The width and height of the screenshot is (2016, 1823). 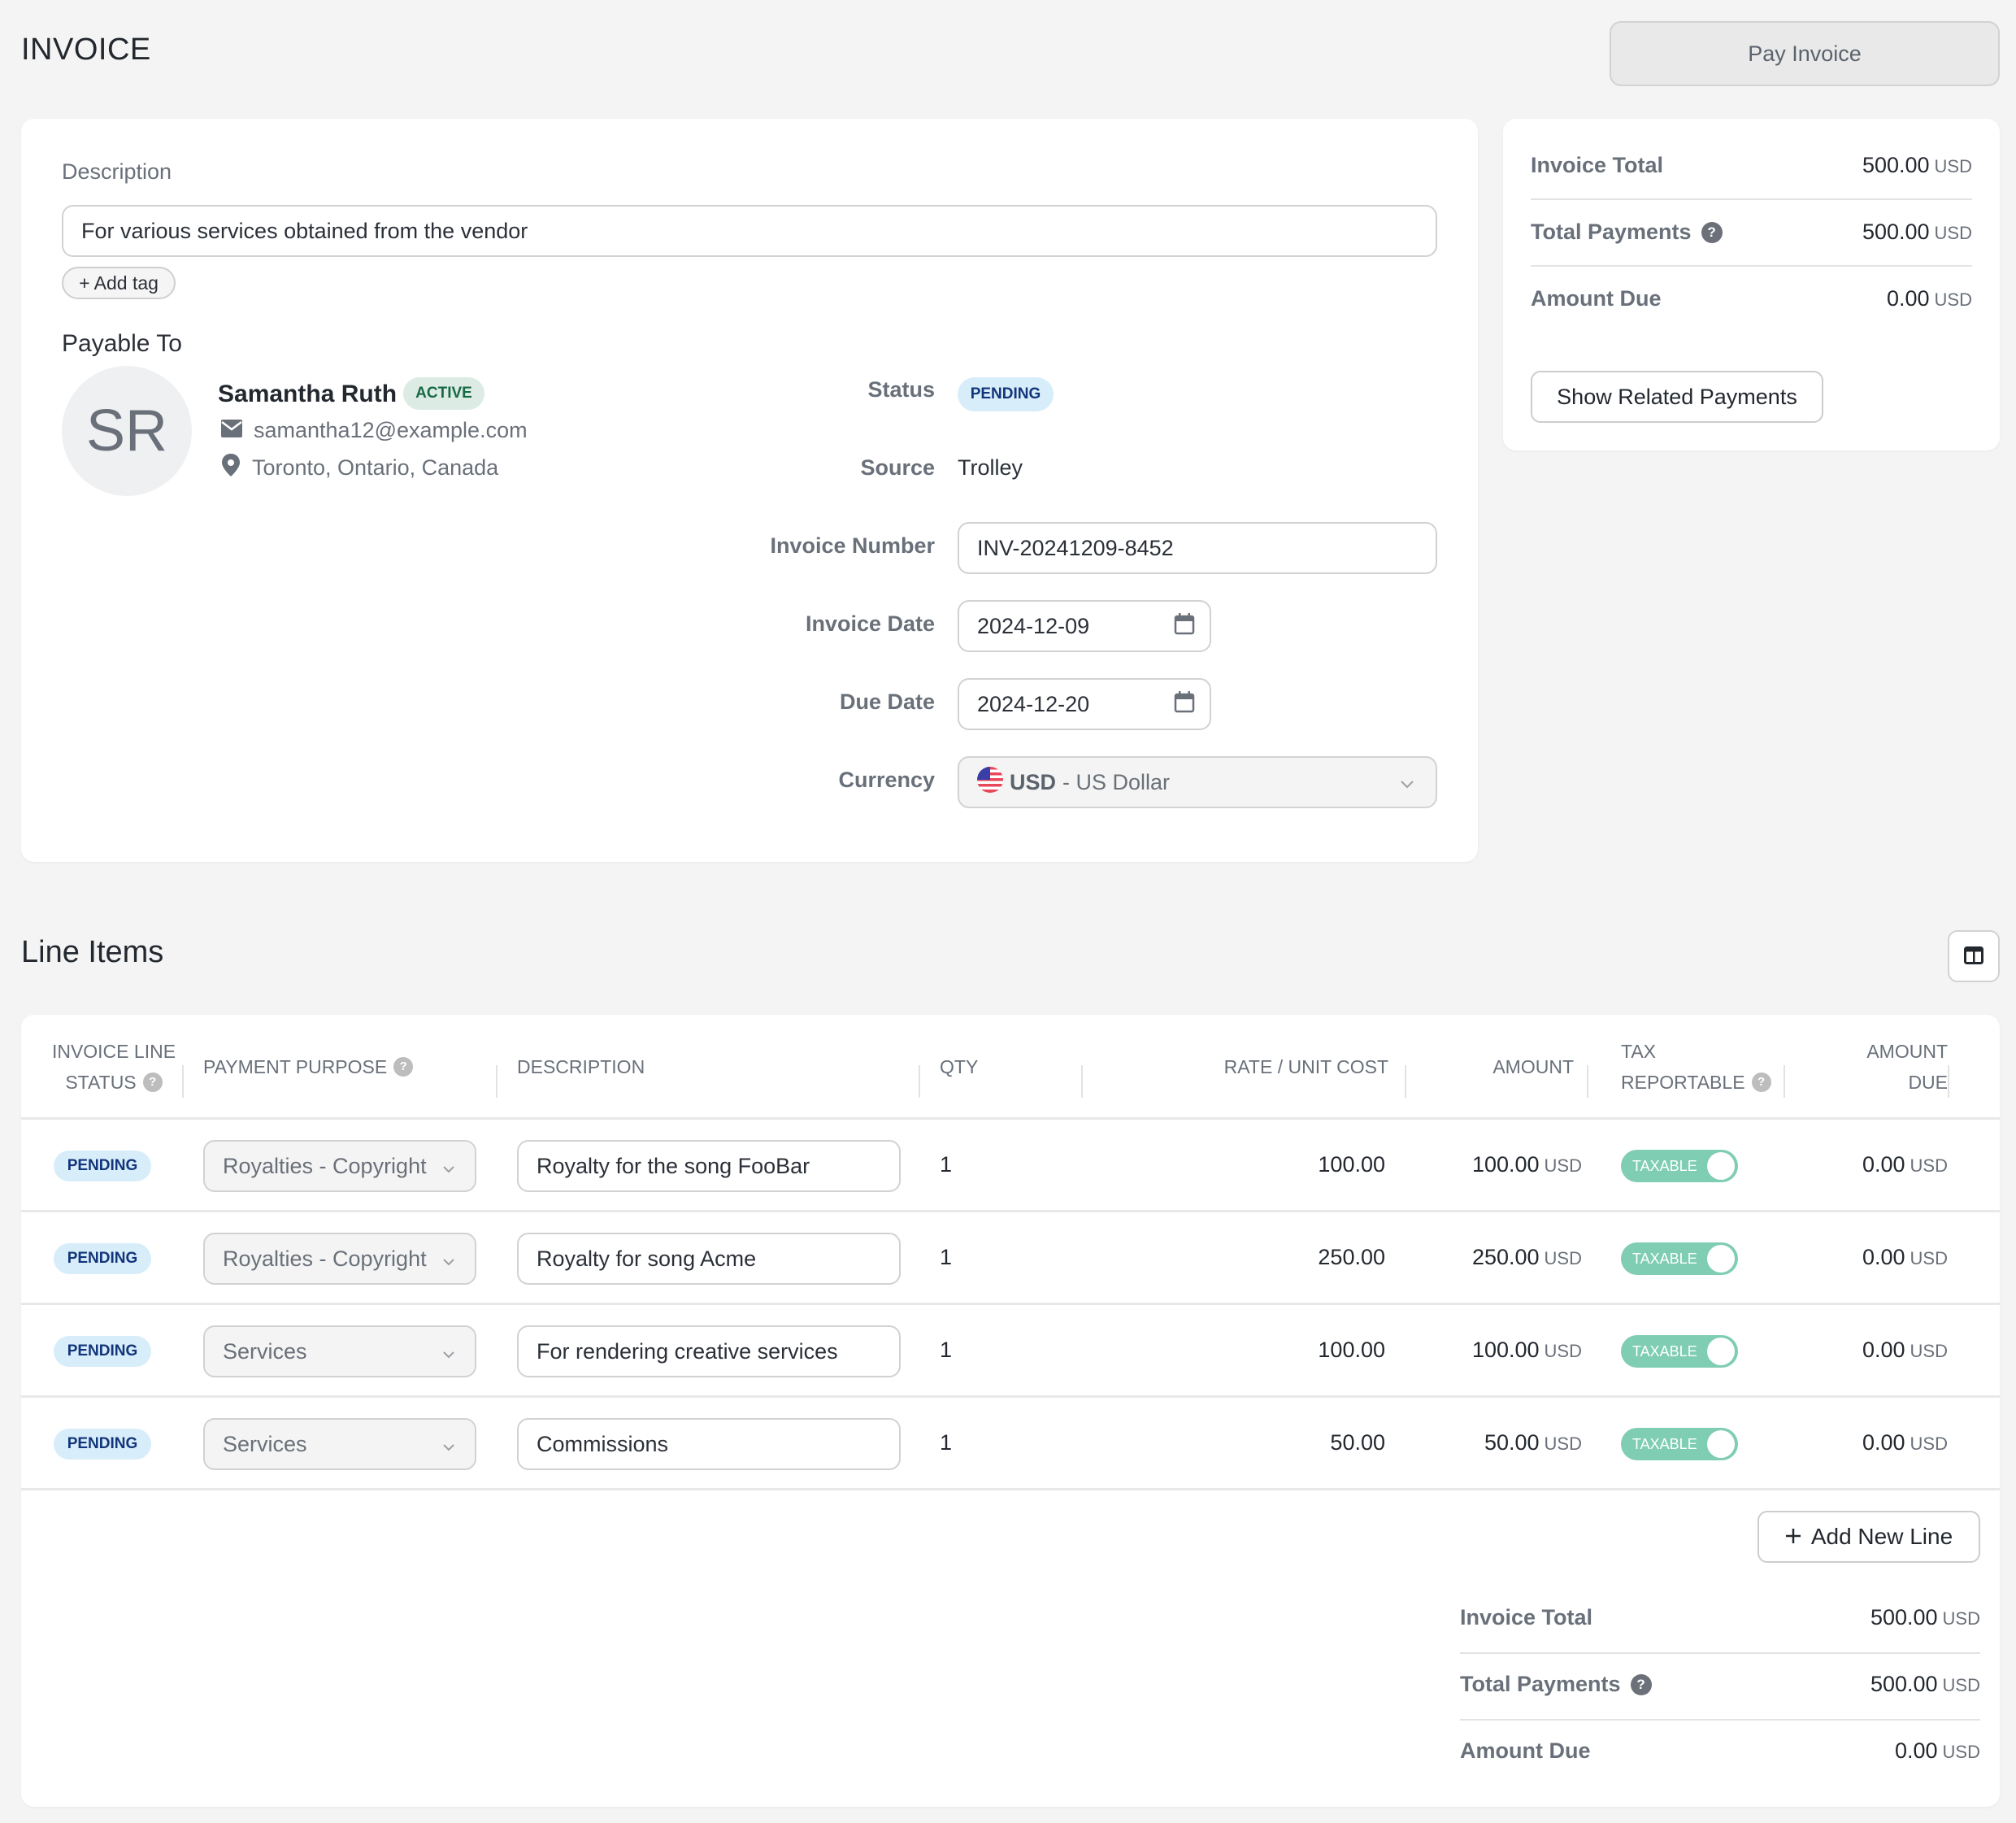 What do you see at coordinates (1882, 1536) in the screenshot?
I see `add-new-line-label: Add New Line` at bounding box center [1882, 1536].